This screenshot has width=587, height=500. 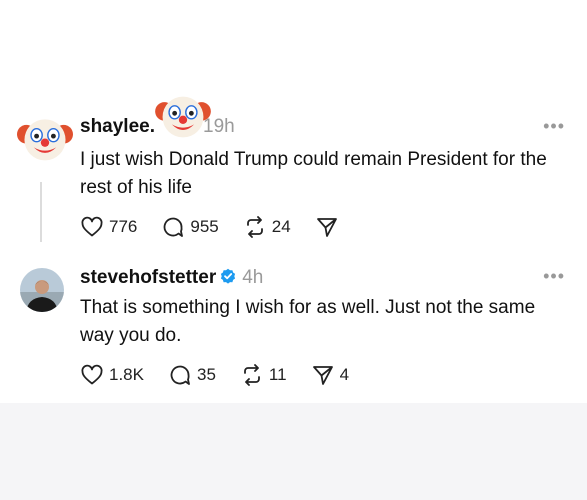 What do you see at coordinates (148, 277) in the screenshot?
I see `username: stevehofstetter` at bounding box center [148, 277].